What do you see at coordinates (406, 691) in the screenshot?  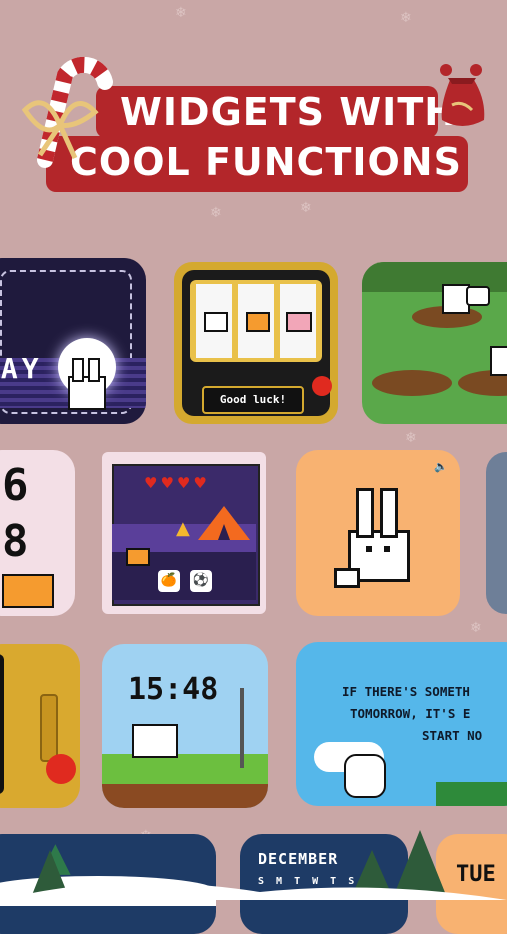 I see `quote-line: IF THERE'S SOMETH` at bounding box center [406, 691].